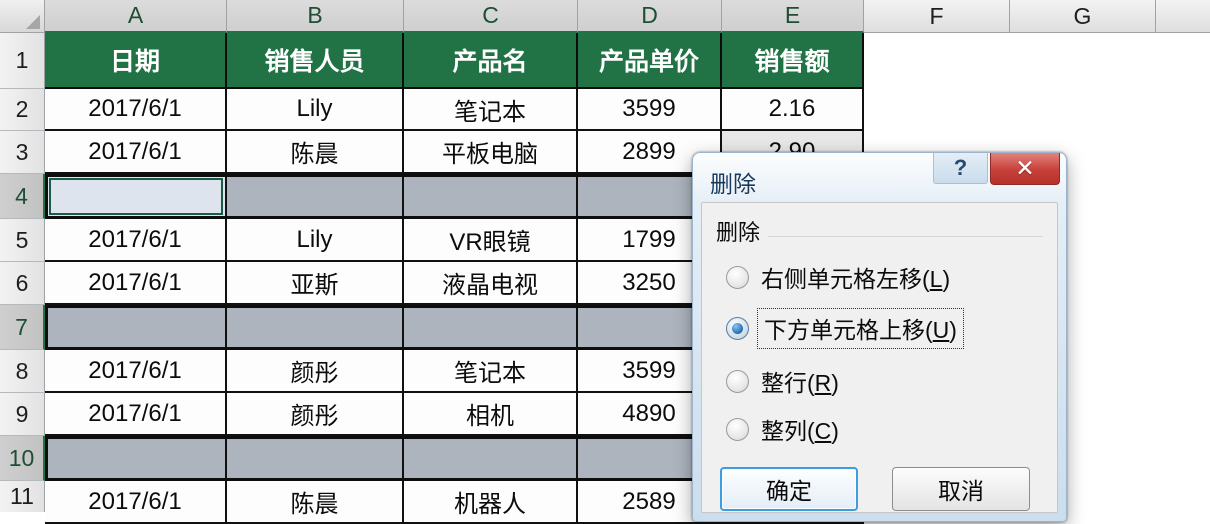 This screenshot has width=1210, height=524. I want to click on delete-options-group: 删除 右侧单元格左移(L) 下方单元格上移(U) 整行(R) 整列(C), so click(879, 337).